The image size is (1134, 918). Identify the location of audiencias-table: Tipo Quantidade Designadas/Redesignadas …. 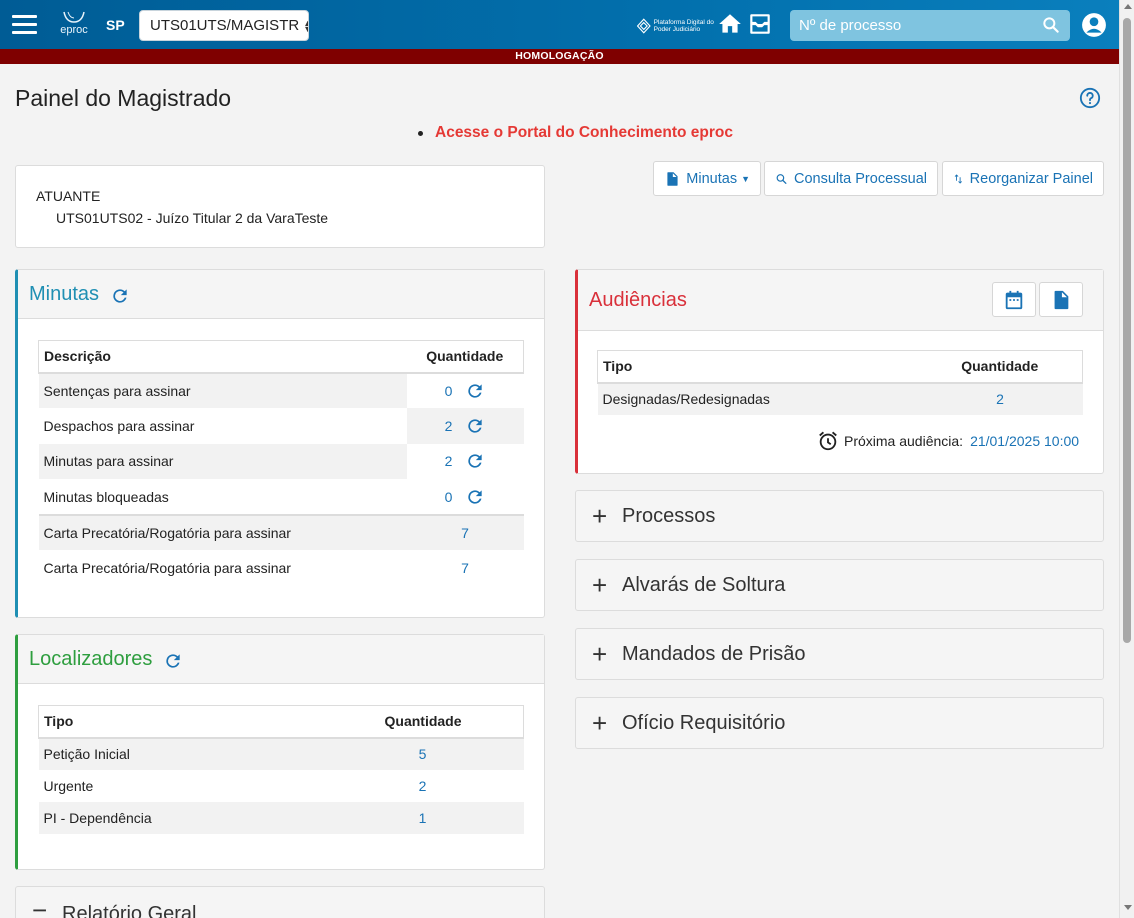
(840, 382).